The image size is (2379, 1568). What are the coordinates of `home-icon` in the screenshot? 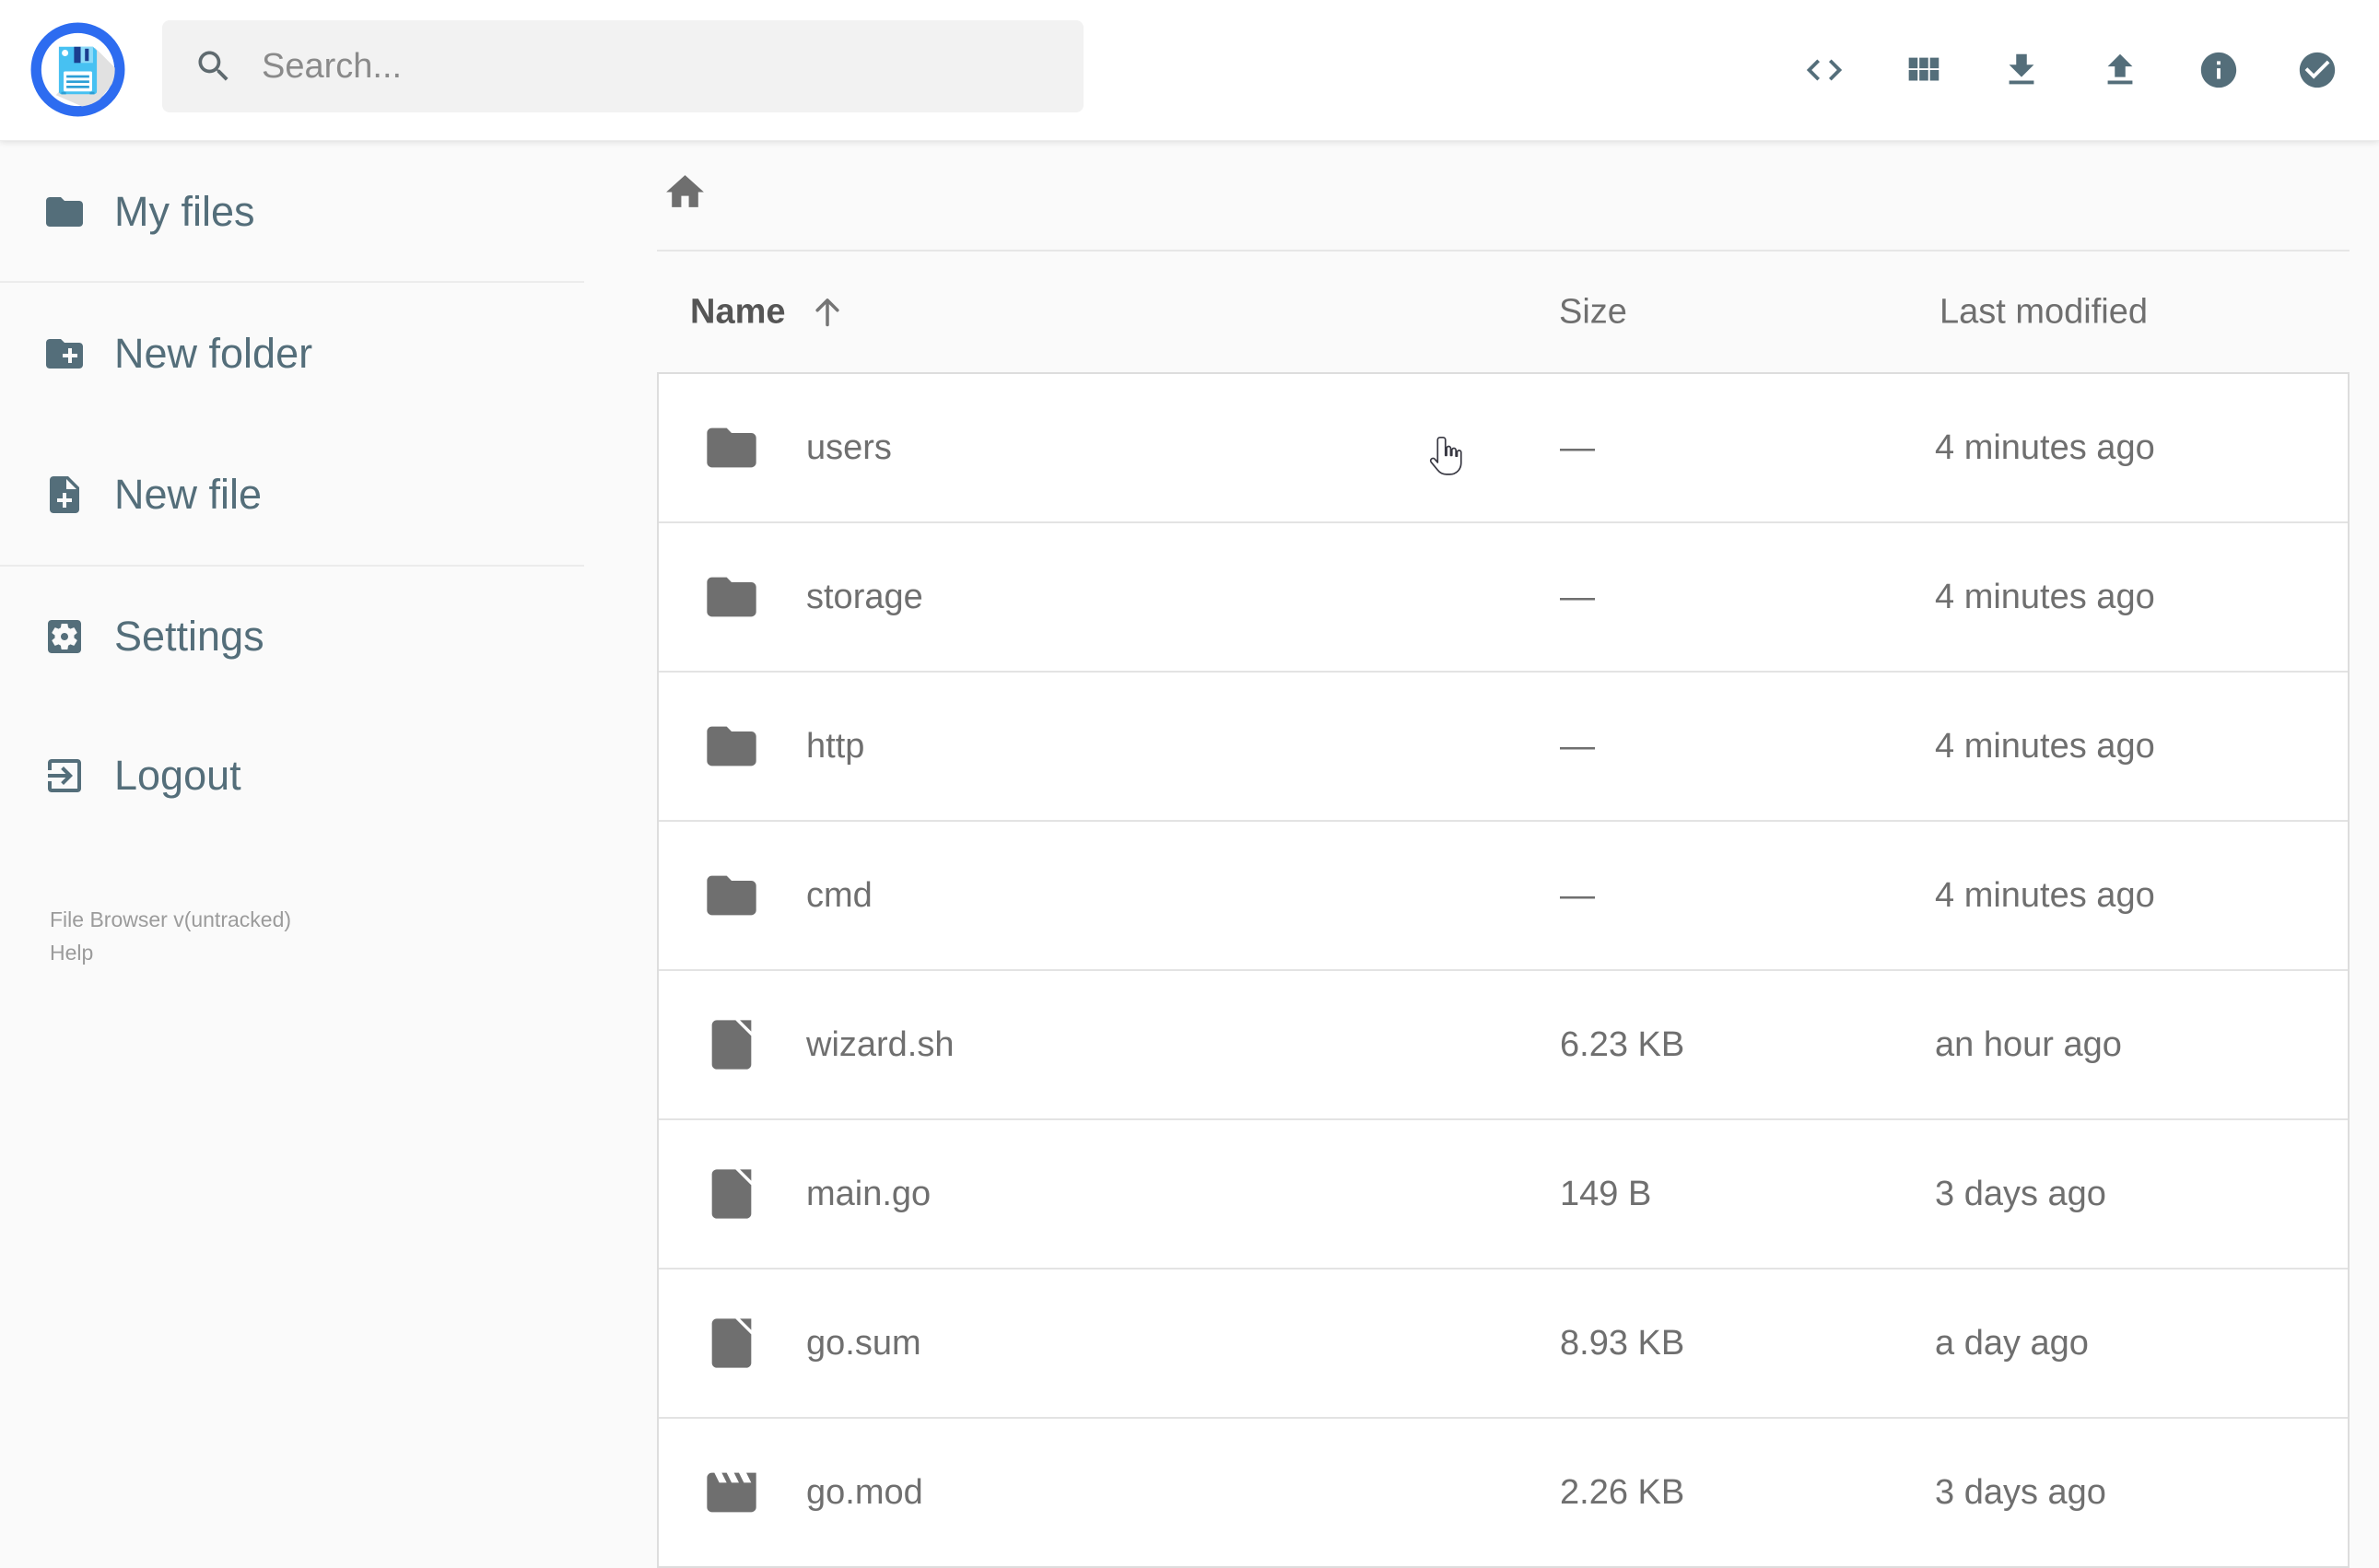 It's located at (685, 193).